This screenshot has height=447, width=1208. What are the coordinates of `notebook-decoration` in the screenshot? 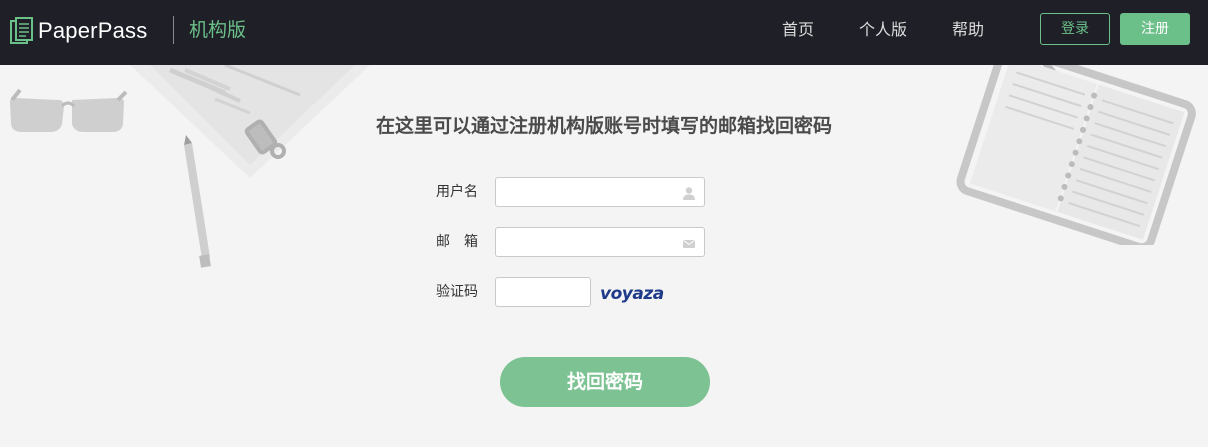 It's located at (1076, 152).